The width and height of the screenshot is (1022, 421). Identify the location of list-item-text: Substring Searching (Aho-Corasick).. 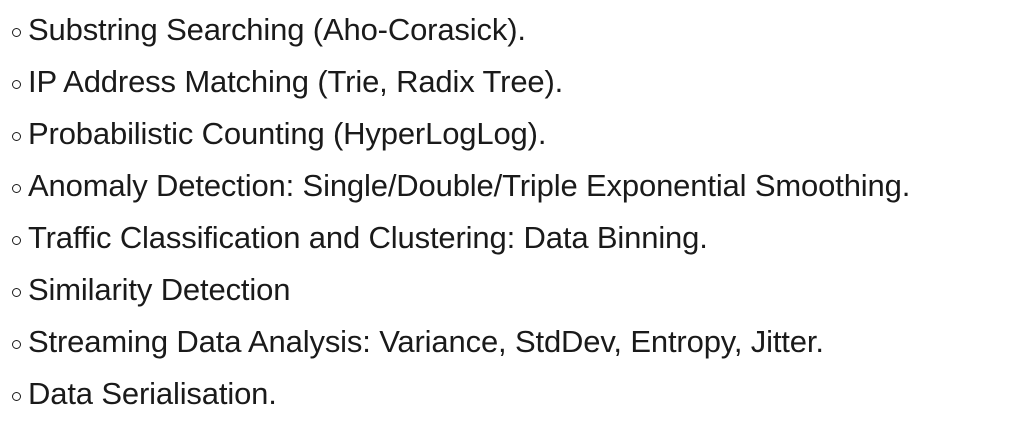
(277, 29).